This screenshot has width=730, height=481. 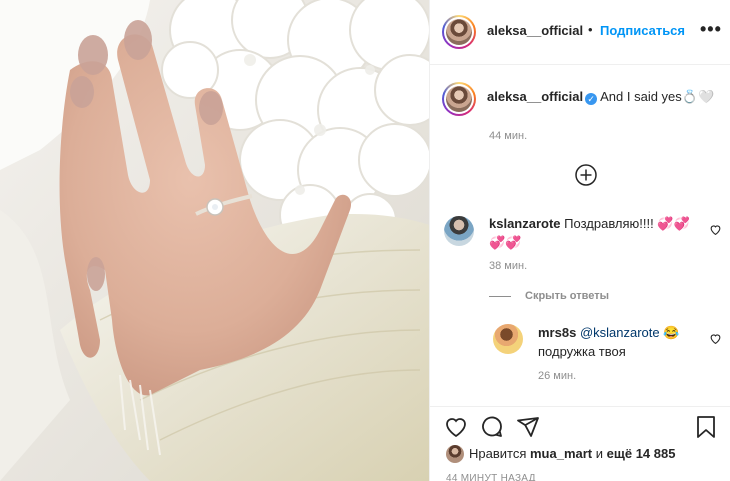 What do you see at coordinates (491, 477) in the screenshot?
I see `post-timestamp: 44 МИНУТ НАЗАД` at bounding box center [491, 477].